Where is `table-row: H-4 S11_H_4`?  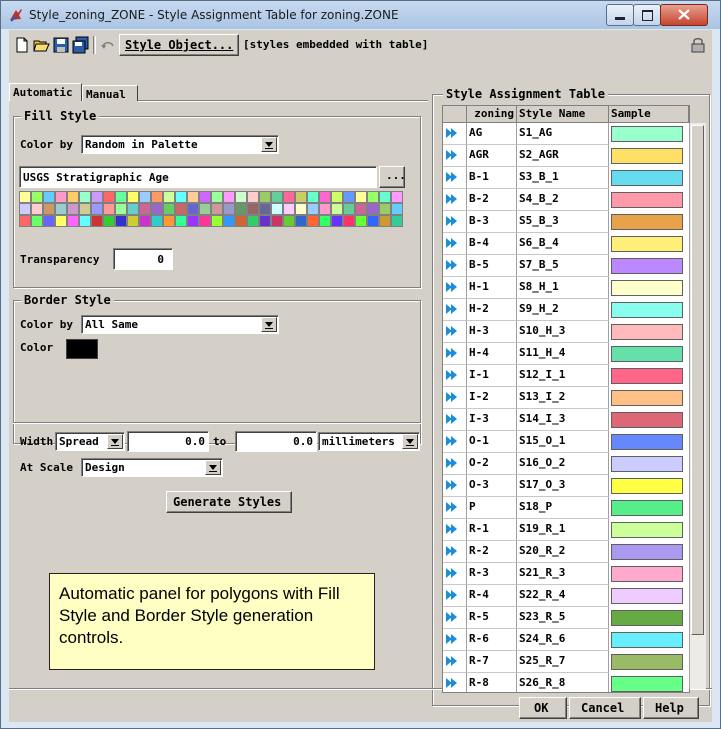 table-row: H-4 S11_H_4 is located at coordinates (566, 354).